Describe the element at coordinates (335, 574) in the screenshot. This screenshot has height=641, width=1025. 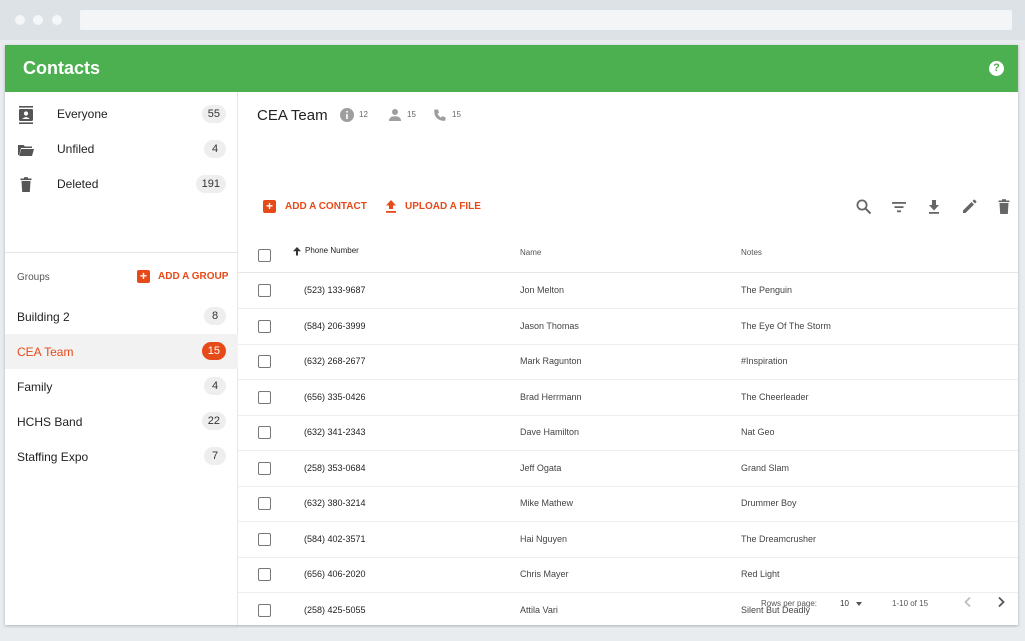
I see `cell-phone: (656) 406-2020` at that location.